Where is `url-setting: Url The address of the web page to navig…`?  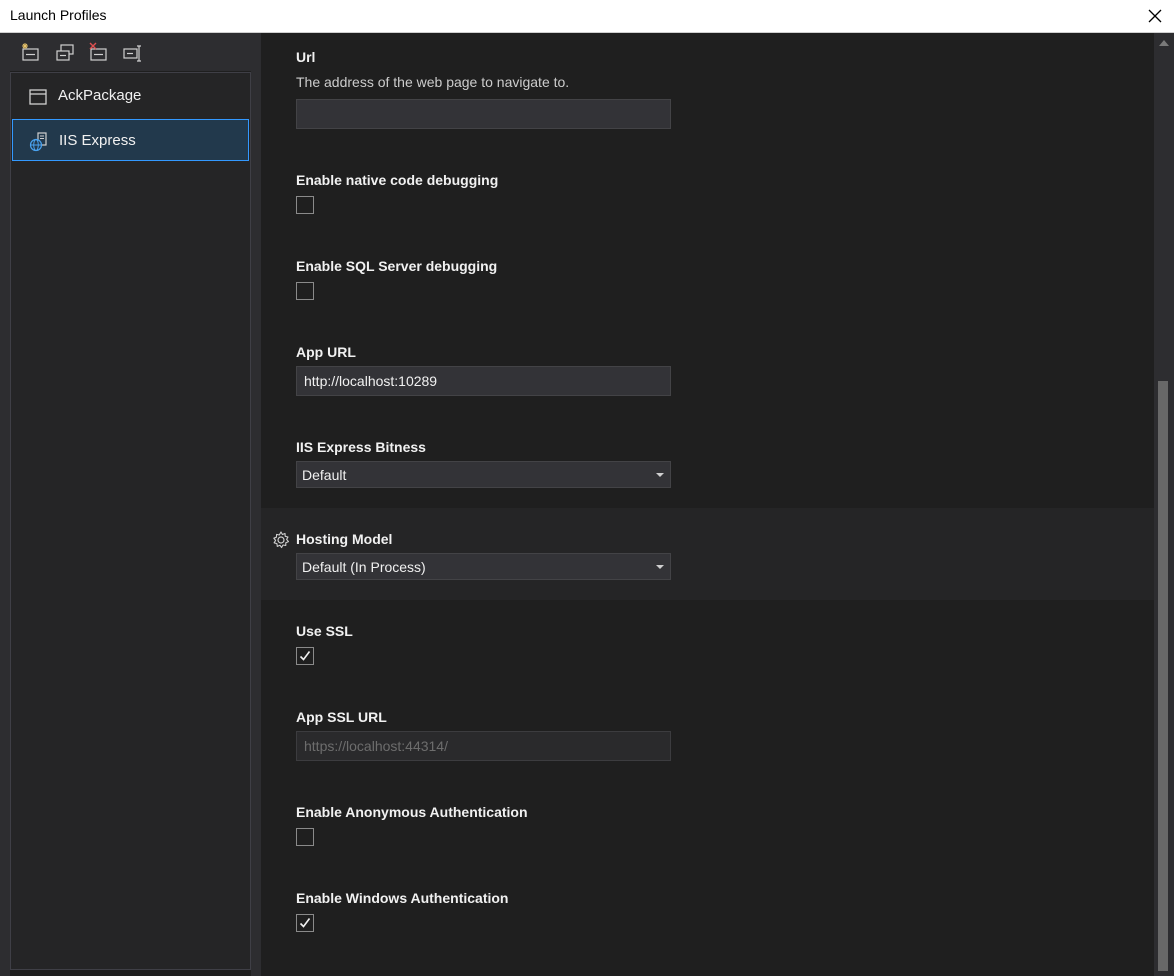
url-setting: Url The address of the web page to navig… is located at coordinates (606, 69).